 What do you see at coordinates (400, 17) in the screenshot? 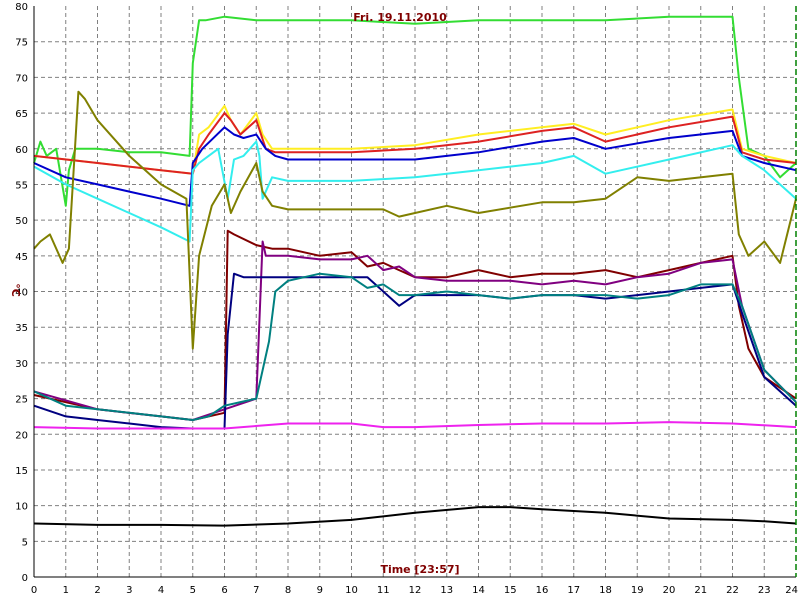
I see `chart-title: Fri. 19.11.2010` at bounding box center [400, 17].